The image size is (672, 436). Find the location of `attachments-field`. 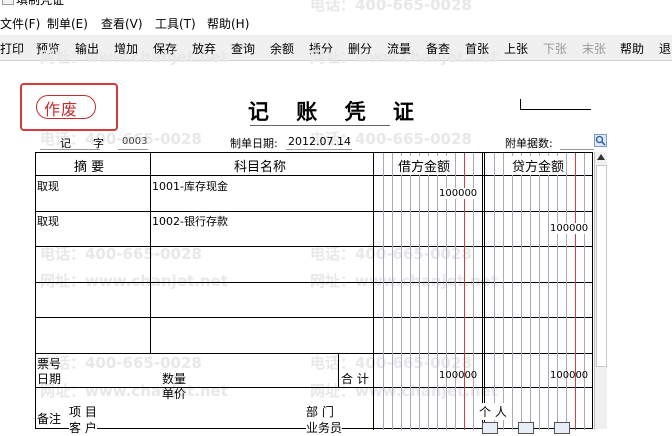

attachments-field is located at coordinates (577, 143).